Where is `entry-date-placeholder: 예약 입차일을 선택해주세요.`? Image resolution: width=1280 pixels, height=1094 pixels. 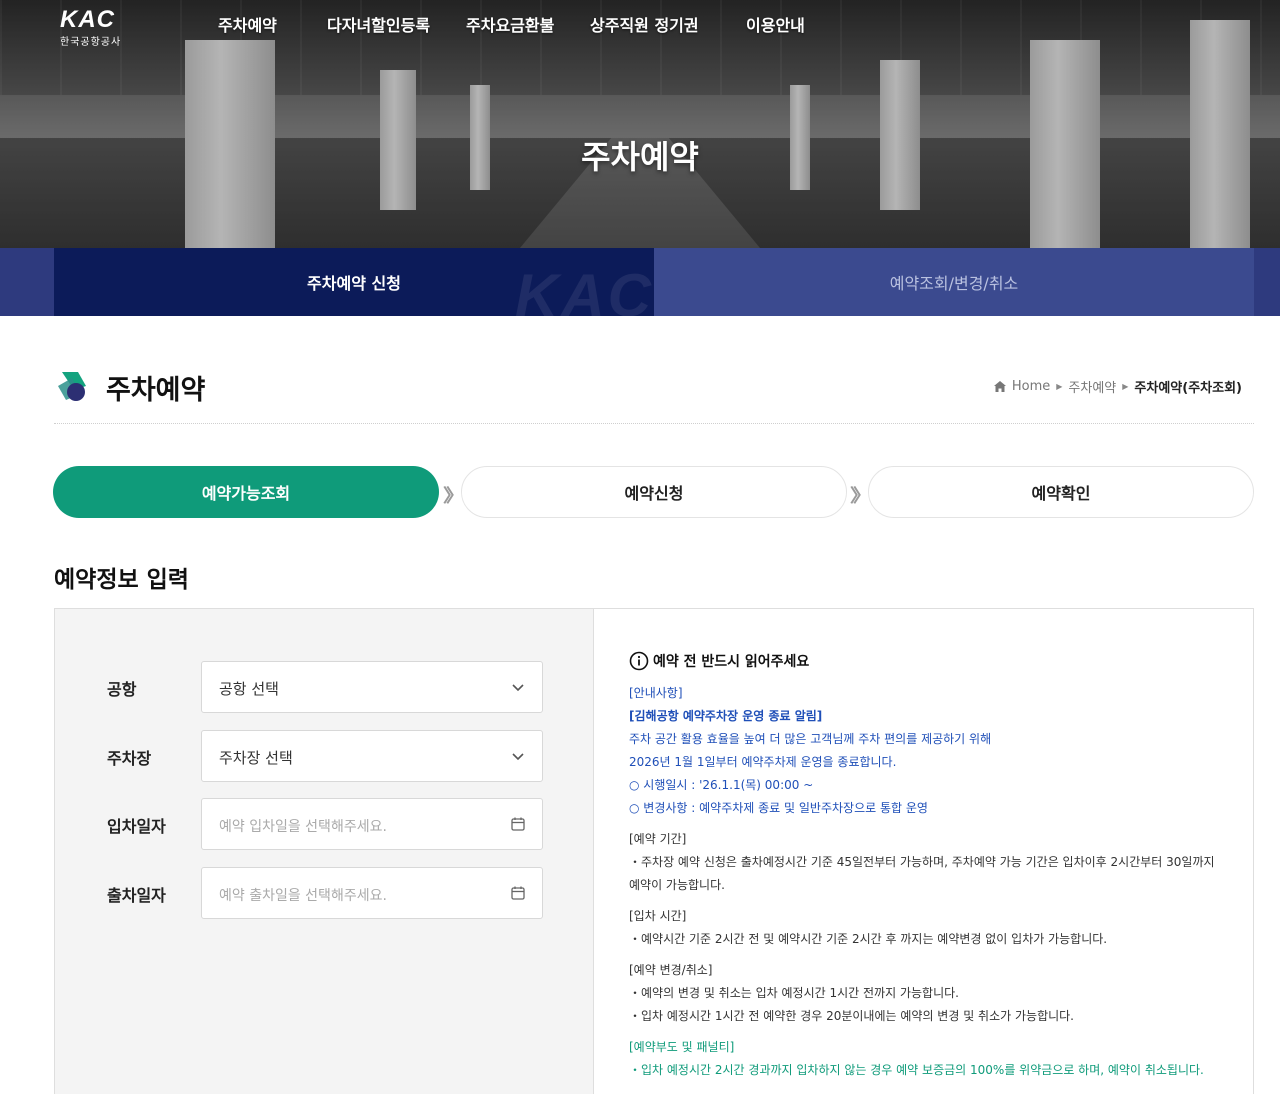 entry-date-placeholder: 예약 입차일을 선택해주세요. is located at coordinates (303, 827).